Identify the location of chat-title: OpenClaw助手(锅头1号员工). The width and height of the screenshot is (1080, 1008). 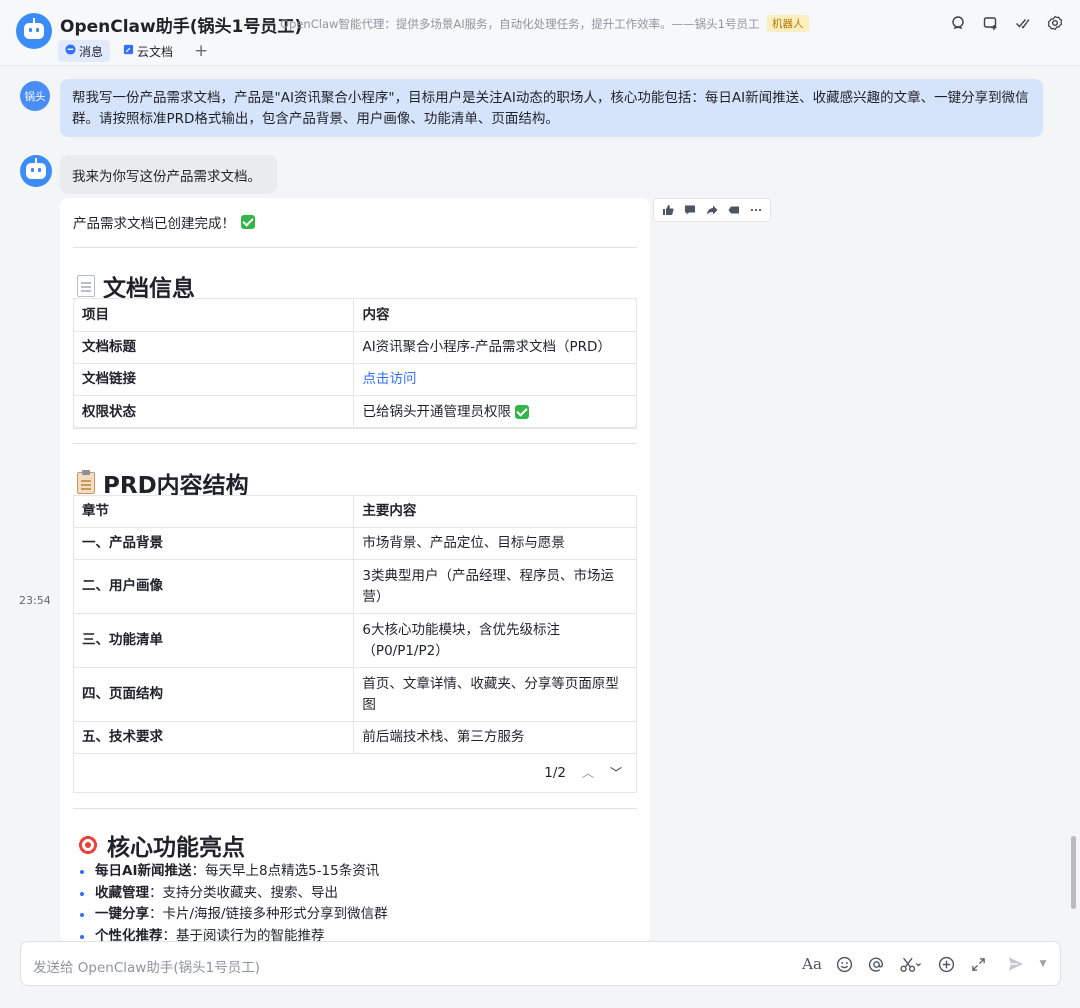
(181, 24).